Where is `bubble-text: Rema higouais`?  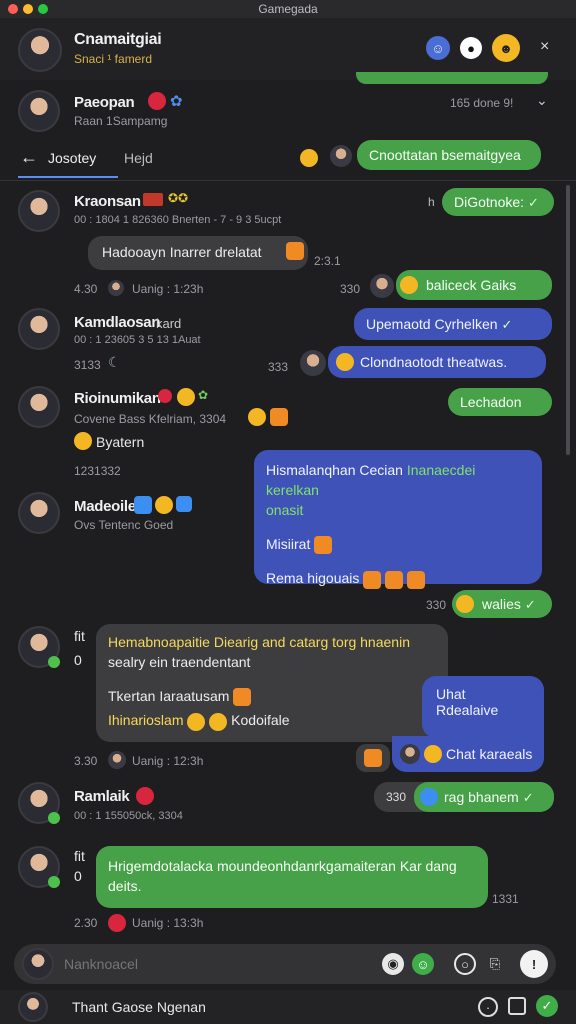 bubble-text: Rema higouais is located at coordinates (313, 578).